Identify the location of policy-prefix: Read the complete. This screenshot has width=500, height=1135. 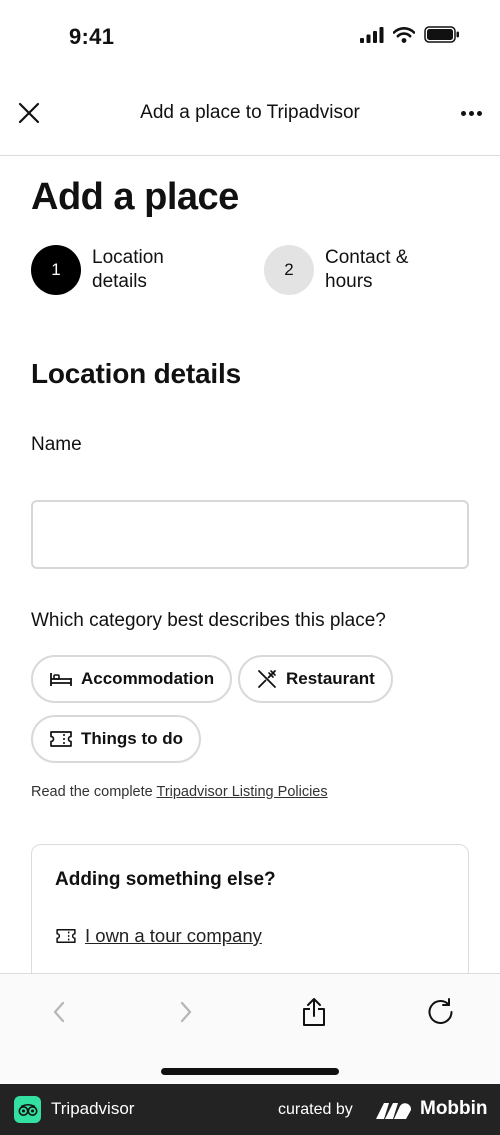
(92, 792).